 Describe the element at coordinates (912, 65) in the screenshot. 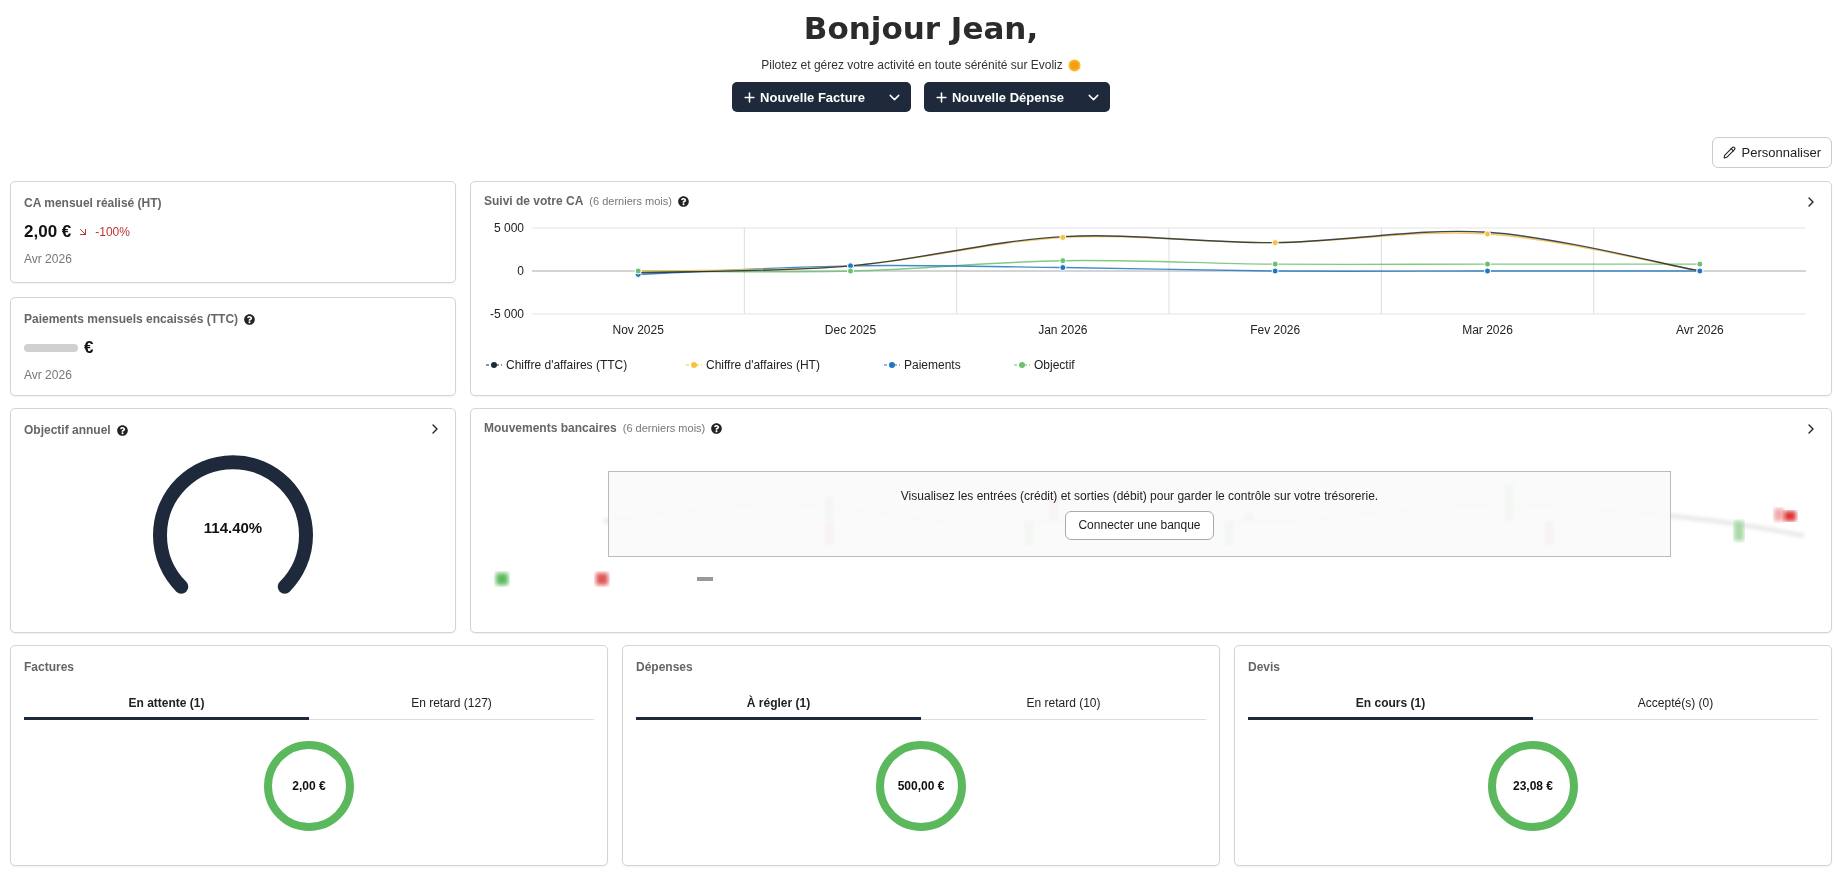

I see `subtitle: Pilotez et gérez votre activité en toute sérénité sur Evoliz` at that location.